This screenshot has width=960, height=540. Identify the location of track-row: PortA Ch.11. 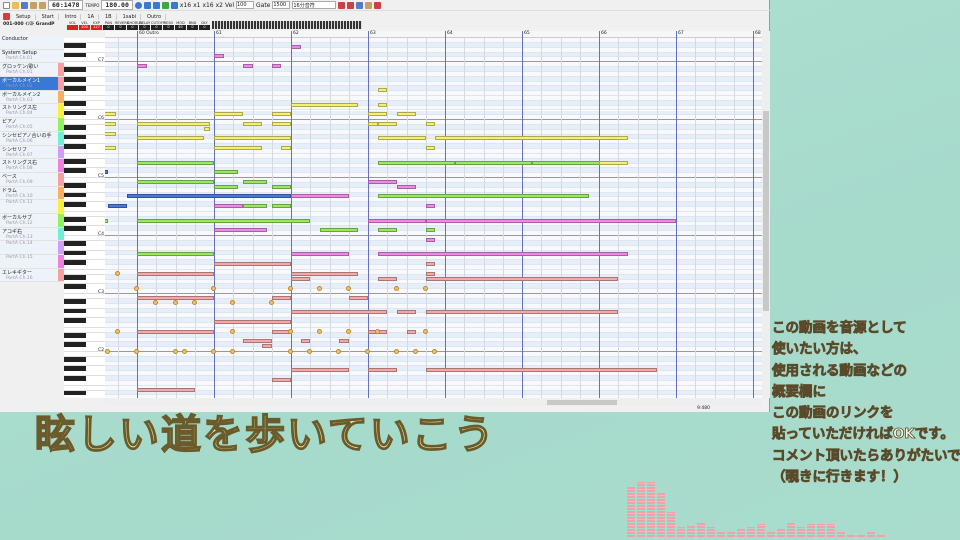
(32, 207).